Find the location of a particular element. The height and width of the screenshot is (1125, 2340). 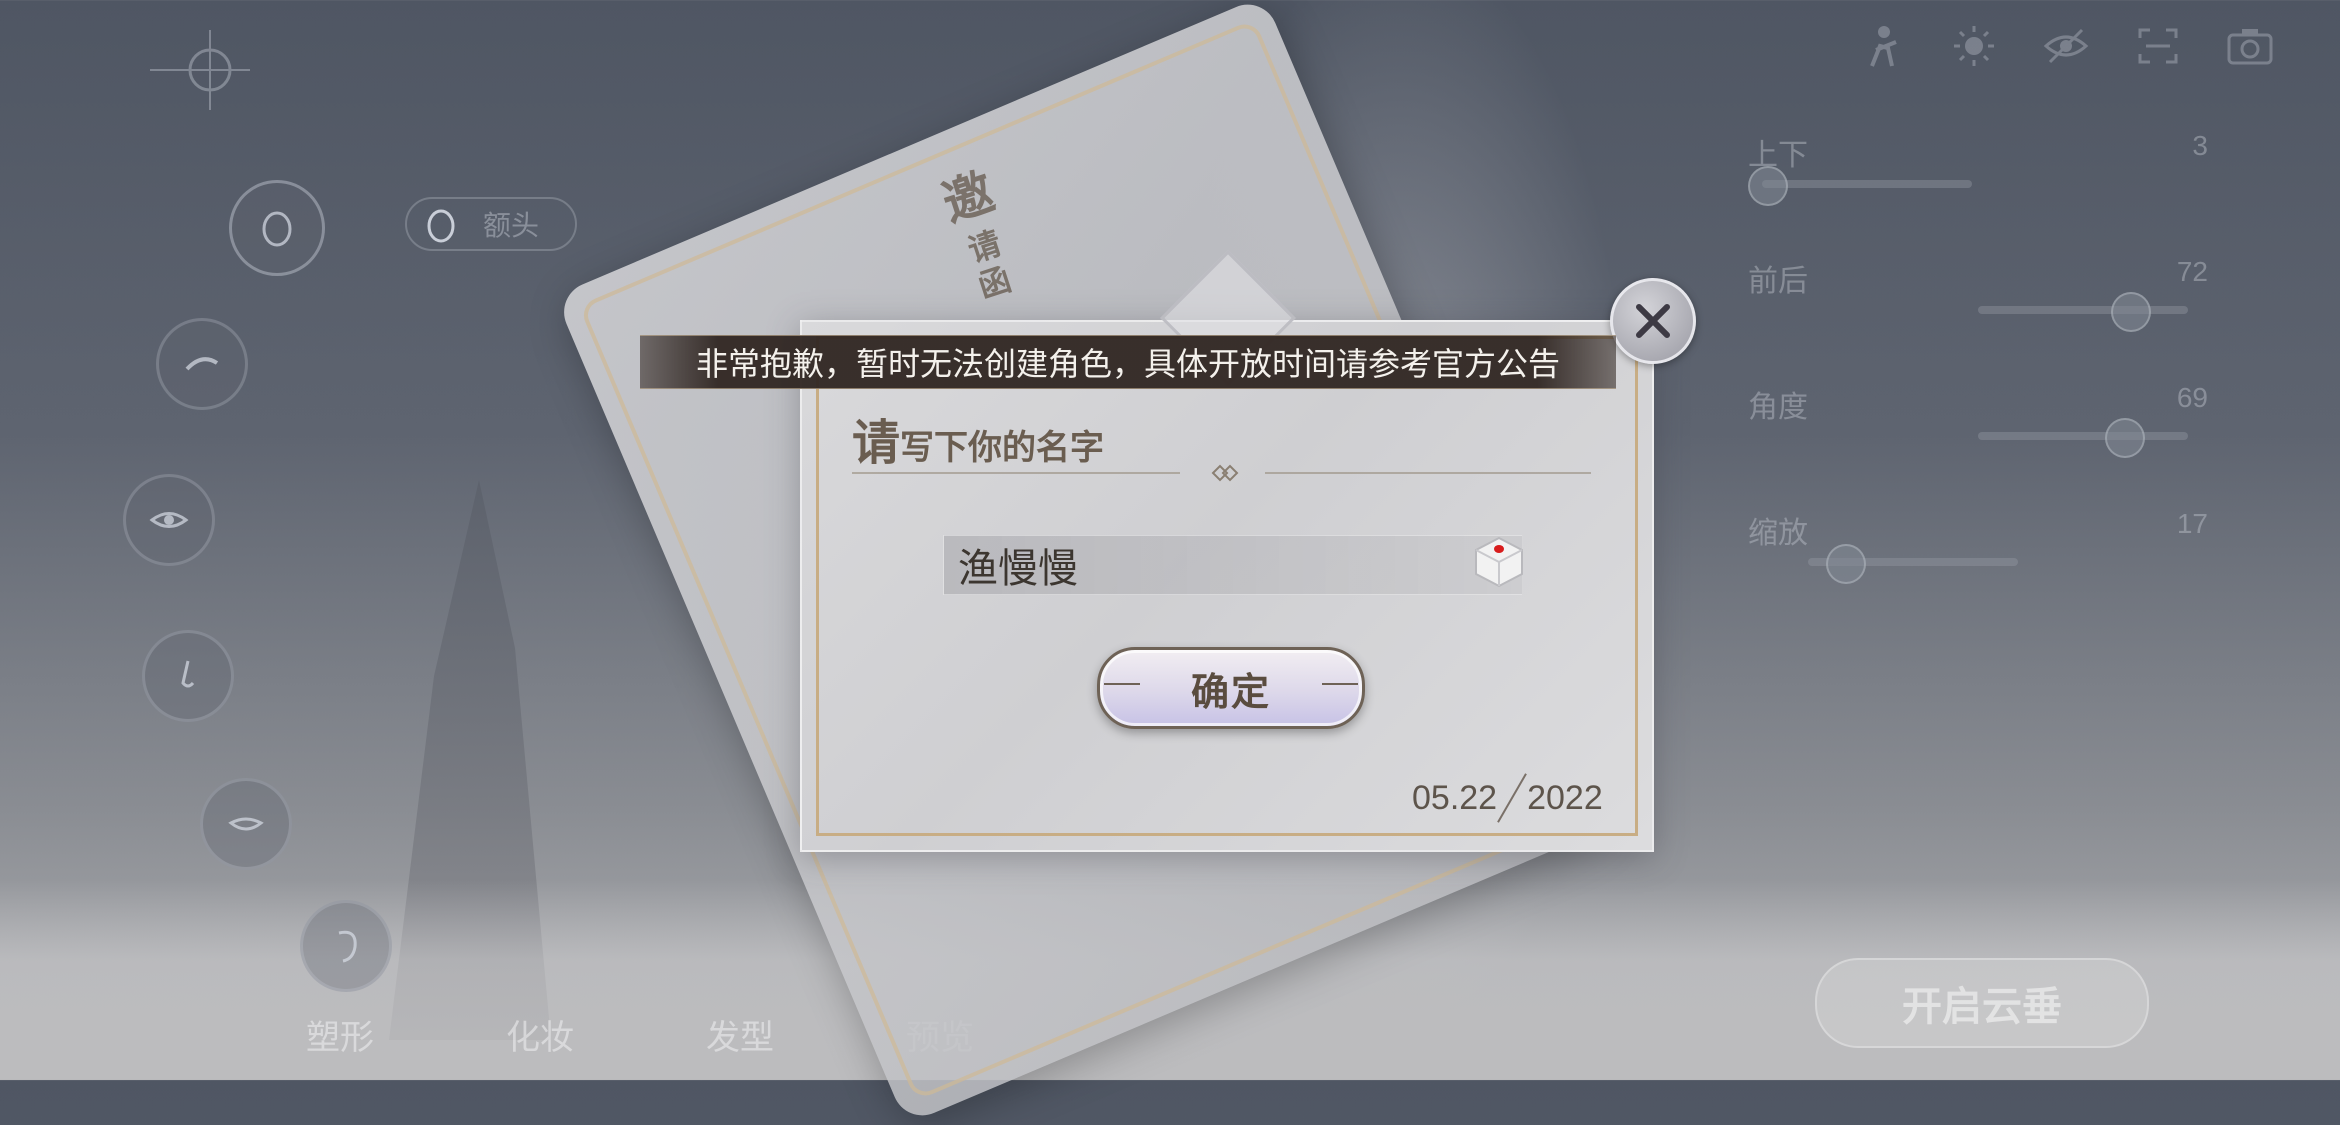

slider-angle: 角度 69 is located at coordinates (1978, 445).